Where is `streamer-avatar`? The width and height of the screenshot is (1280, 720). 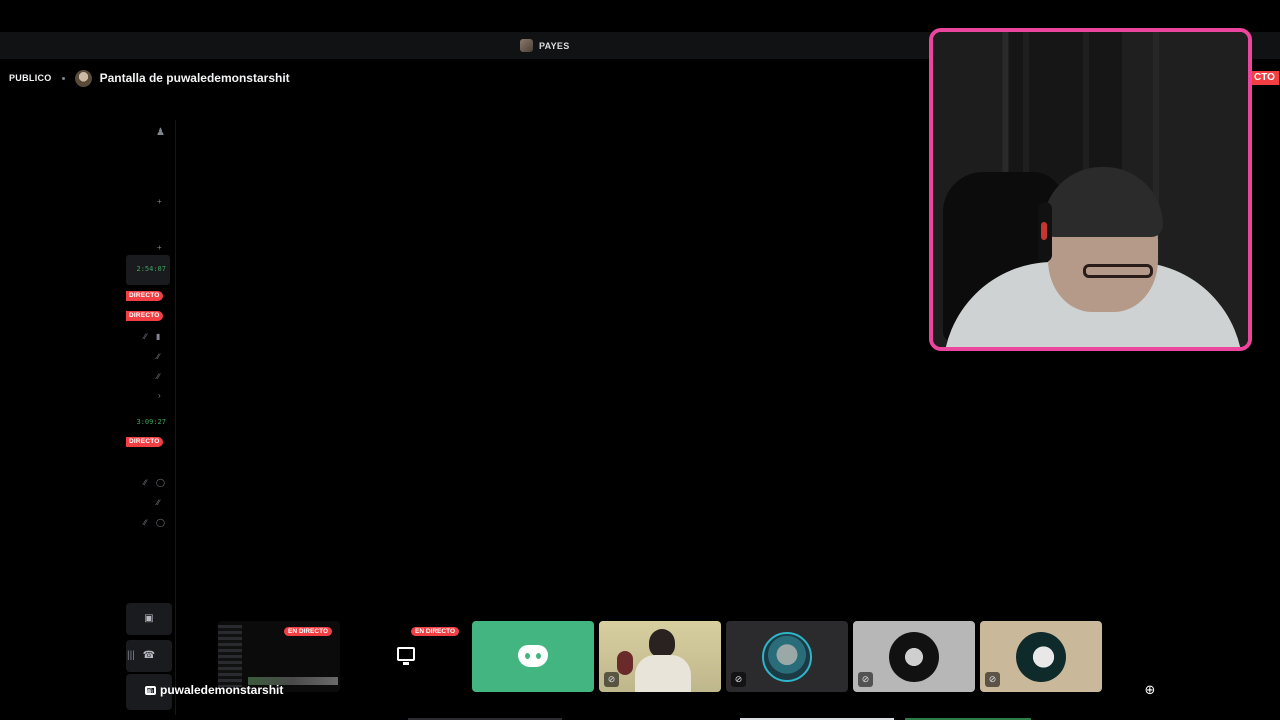 streamer-avatar is located at coordinates (83, 78).